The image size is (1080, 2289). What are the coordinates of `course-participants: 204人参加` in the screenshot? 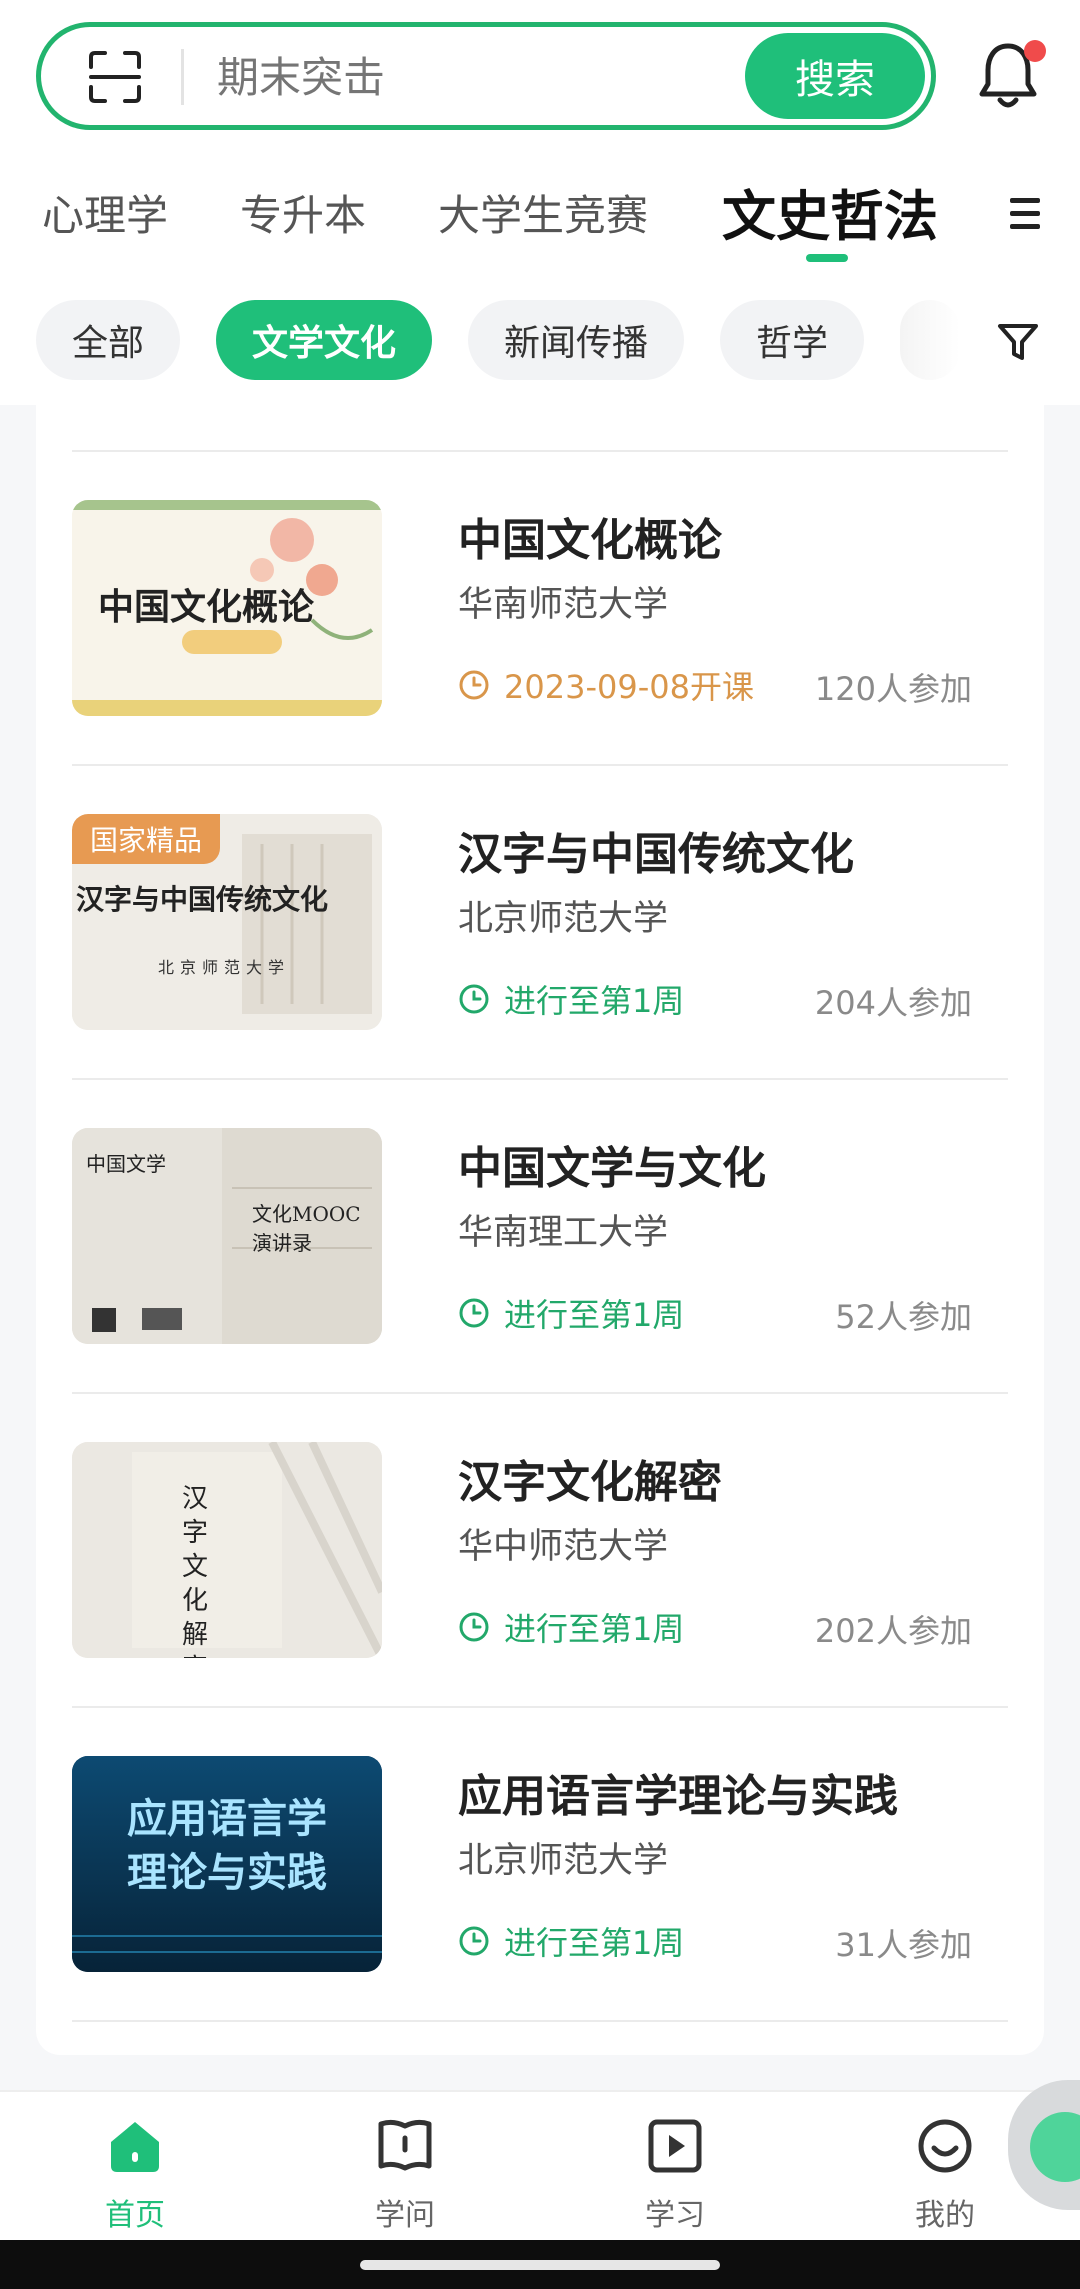 It's located at (893, 1003).